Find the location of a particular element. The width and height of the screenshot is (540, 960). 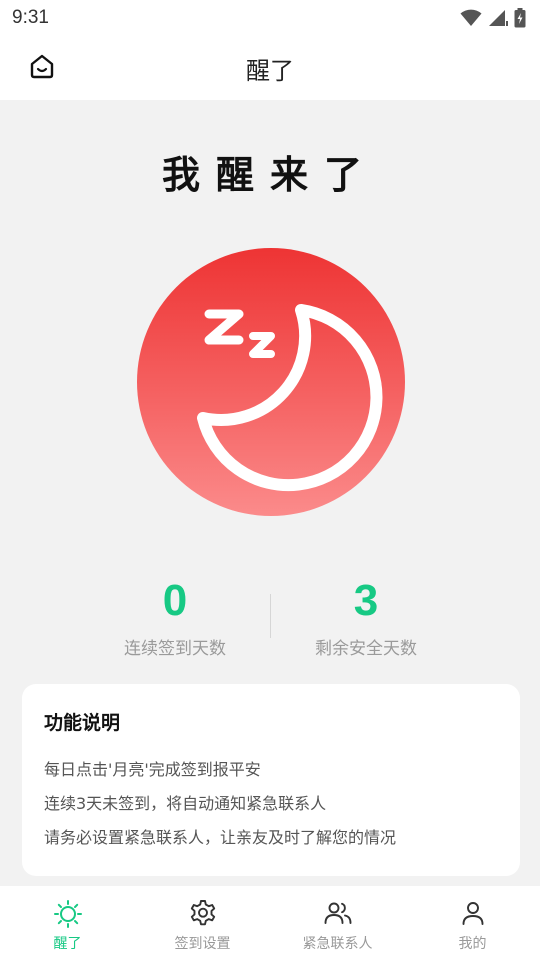

bottom-tab-bar: 醒了 签到设置 紧急联系人 我的 is located at coordinates (270, 923).